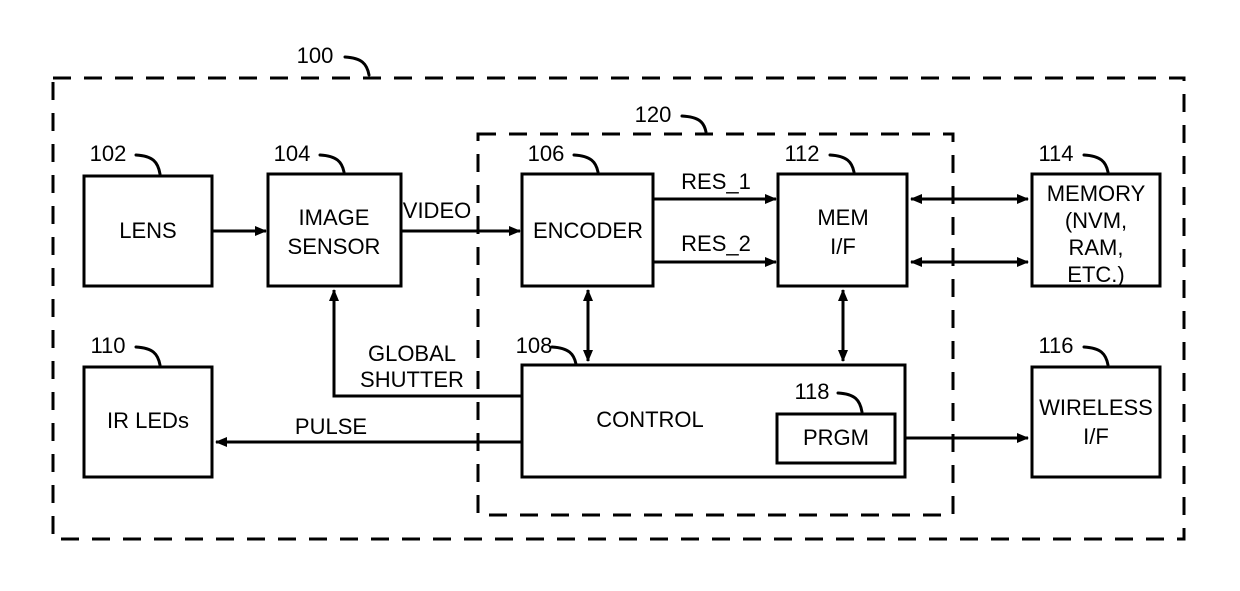  Describe the element at coordinates (412, 379) in the screenshot. I see `signal-label-global-shutter-line2: SHUTTER` at that location.